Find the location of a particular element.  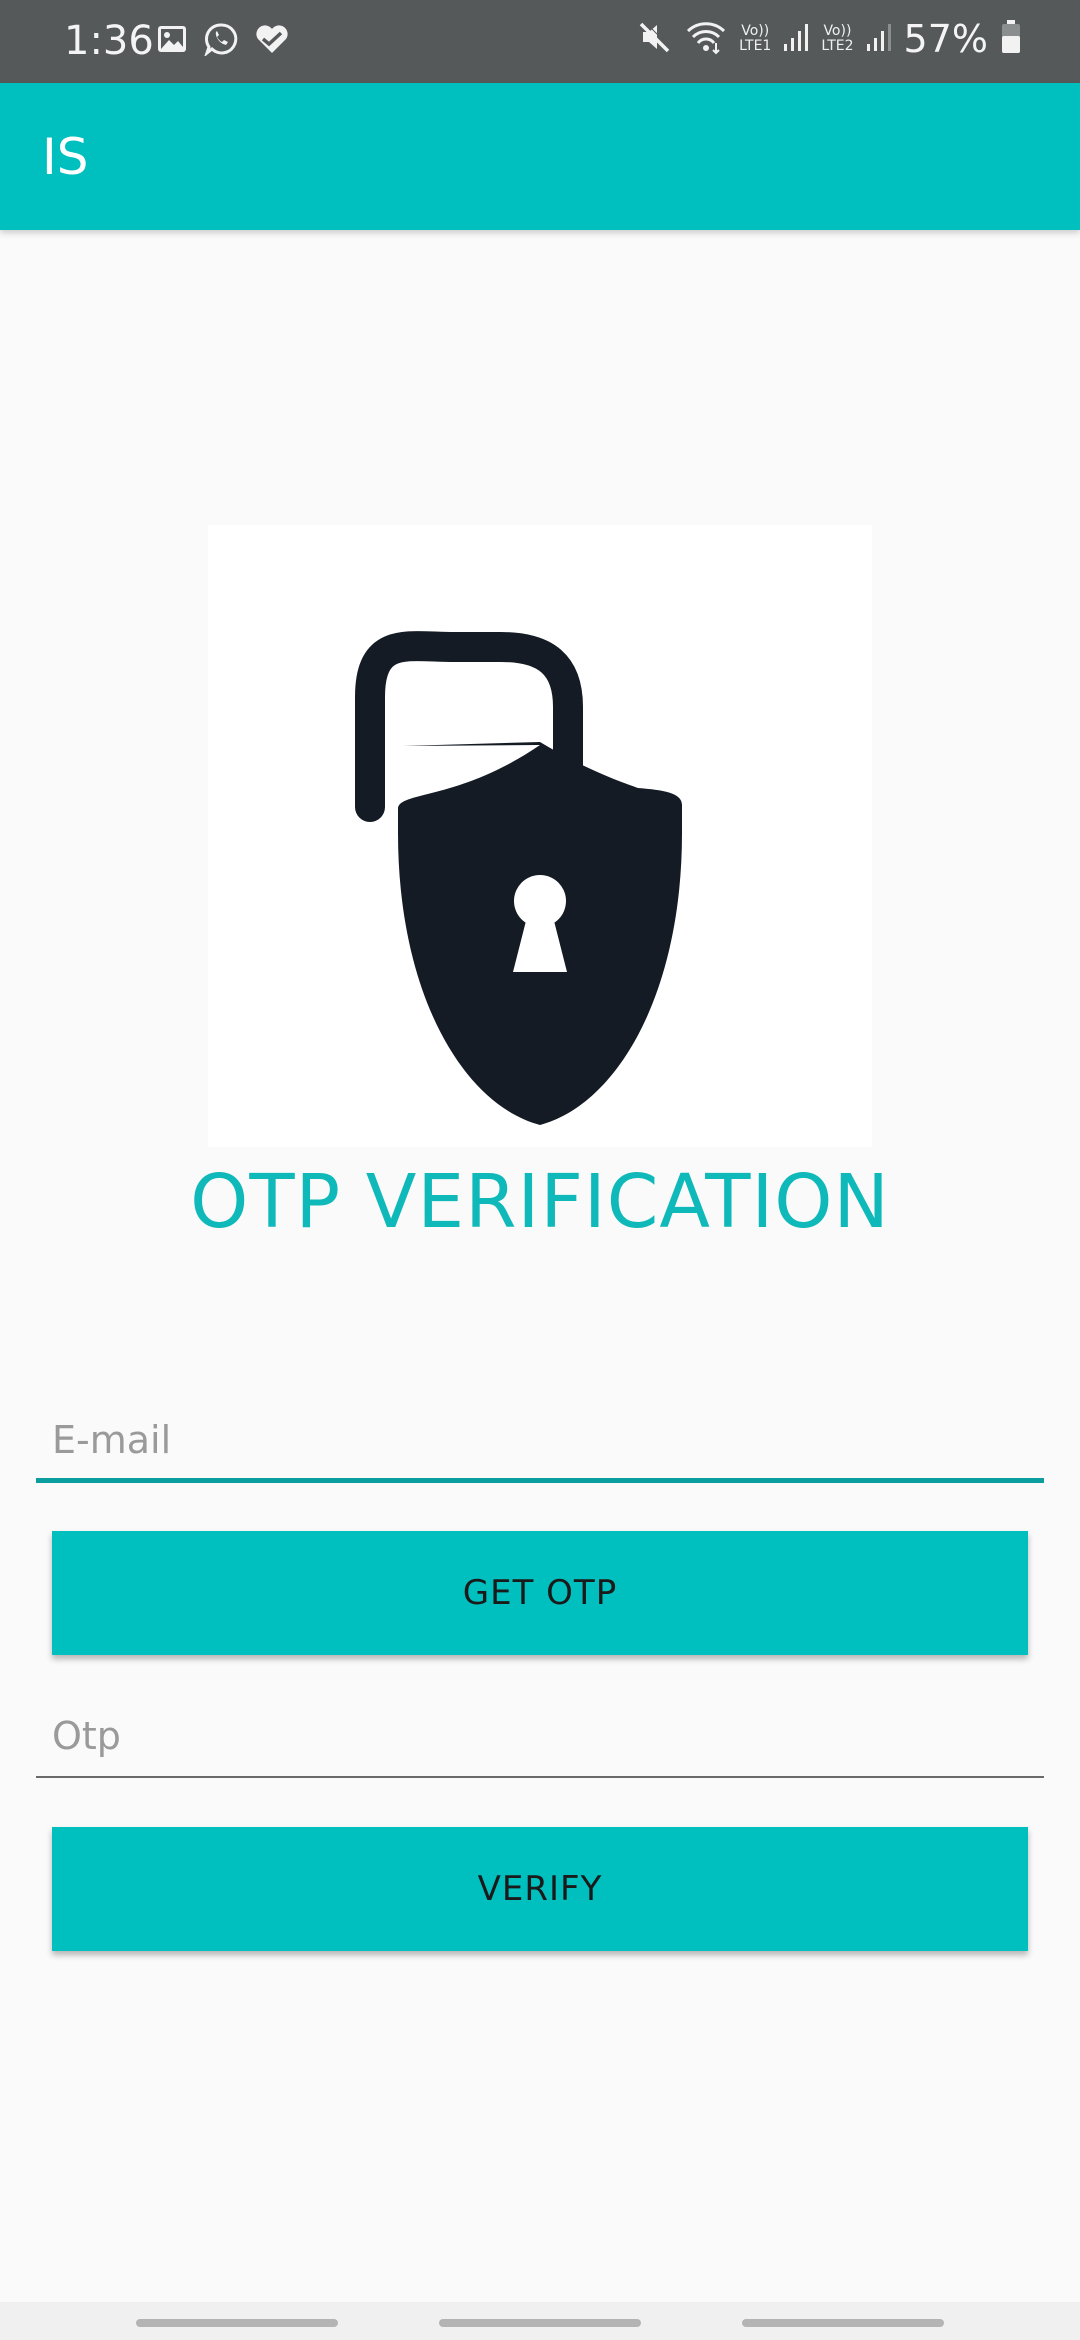

lte1-label: LTE1 is located at coordinates (755, 46).